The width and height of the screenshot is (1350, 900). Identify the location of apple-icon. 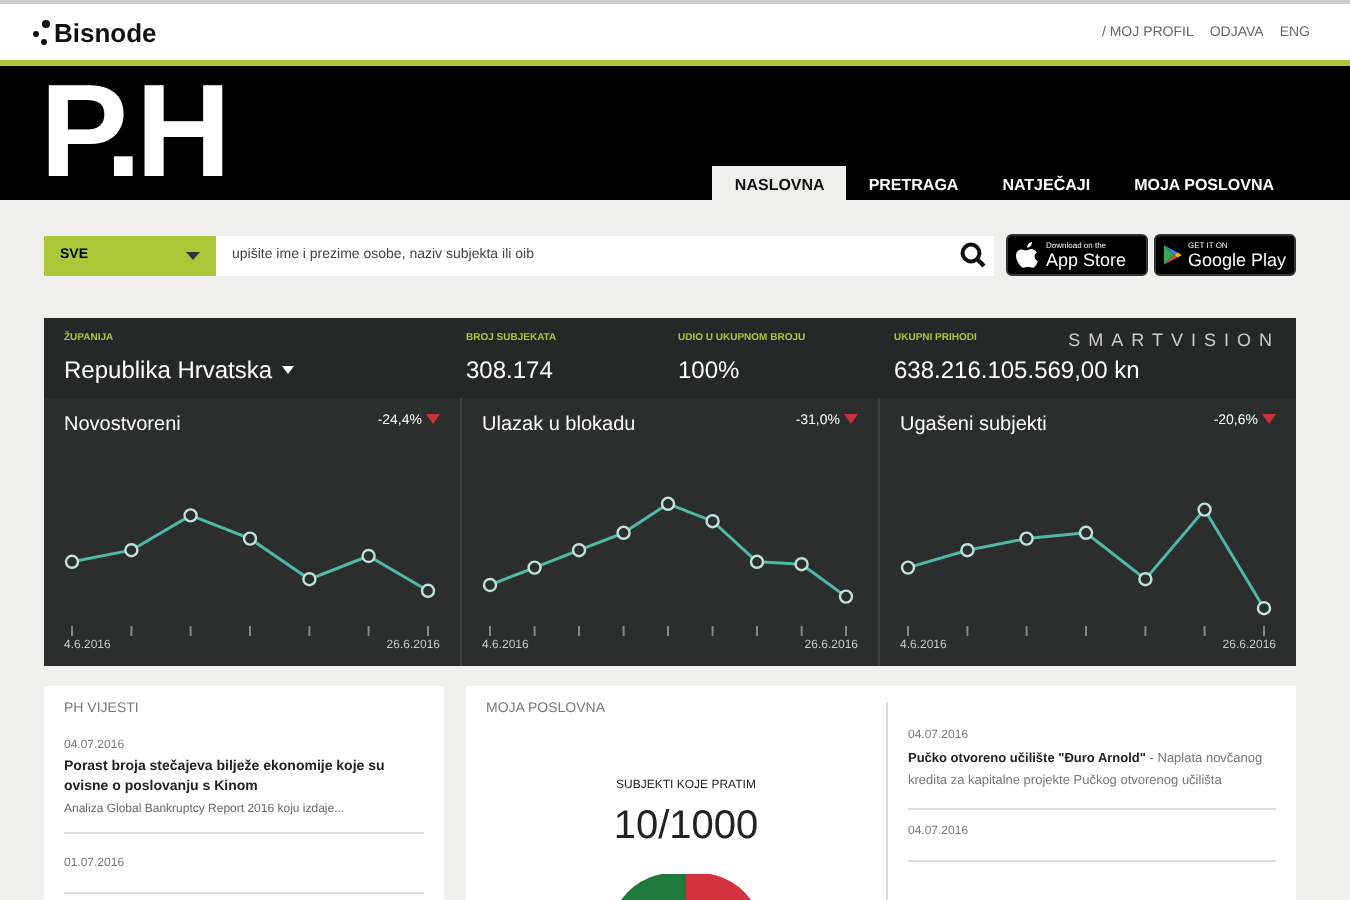
(1028, 255).